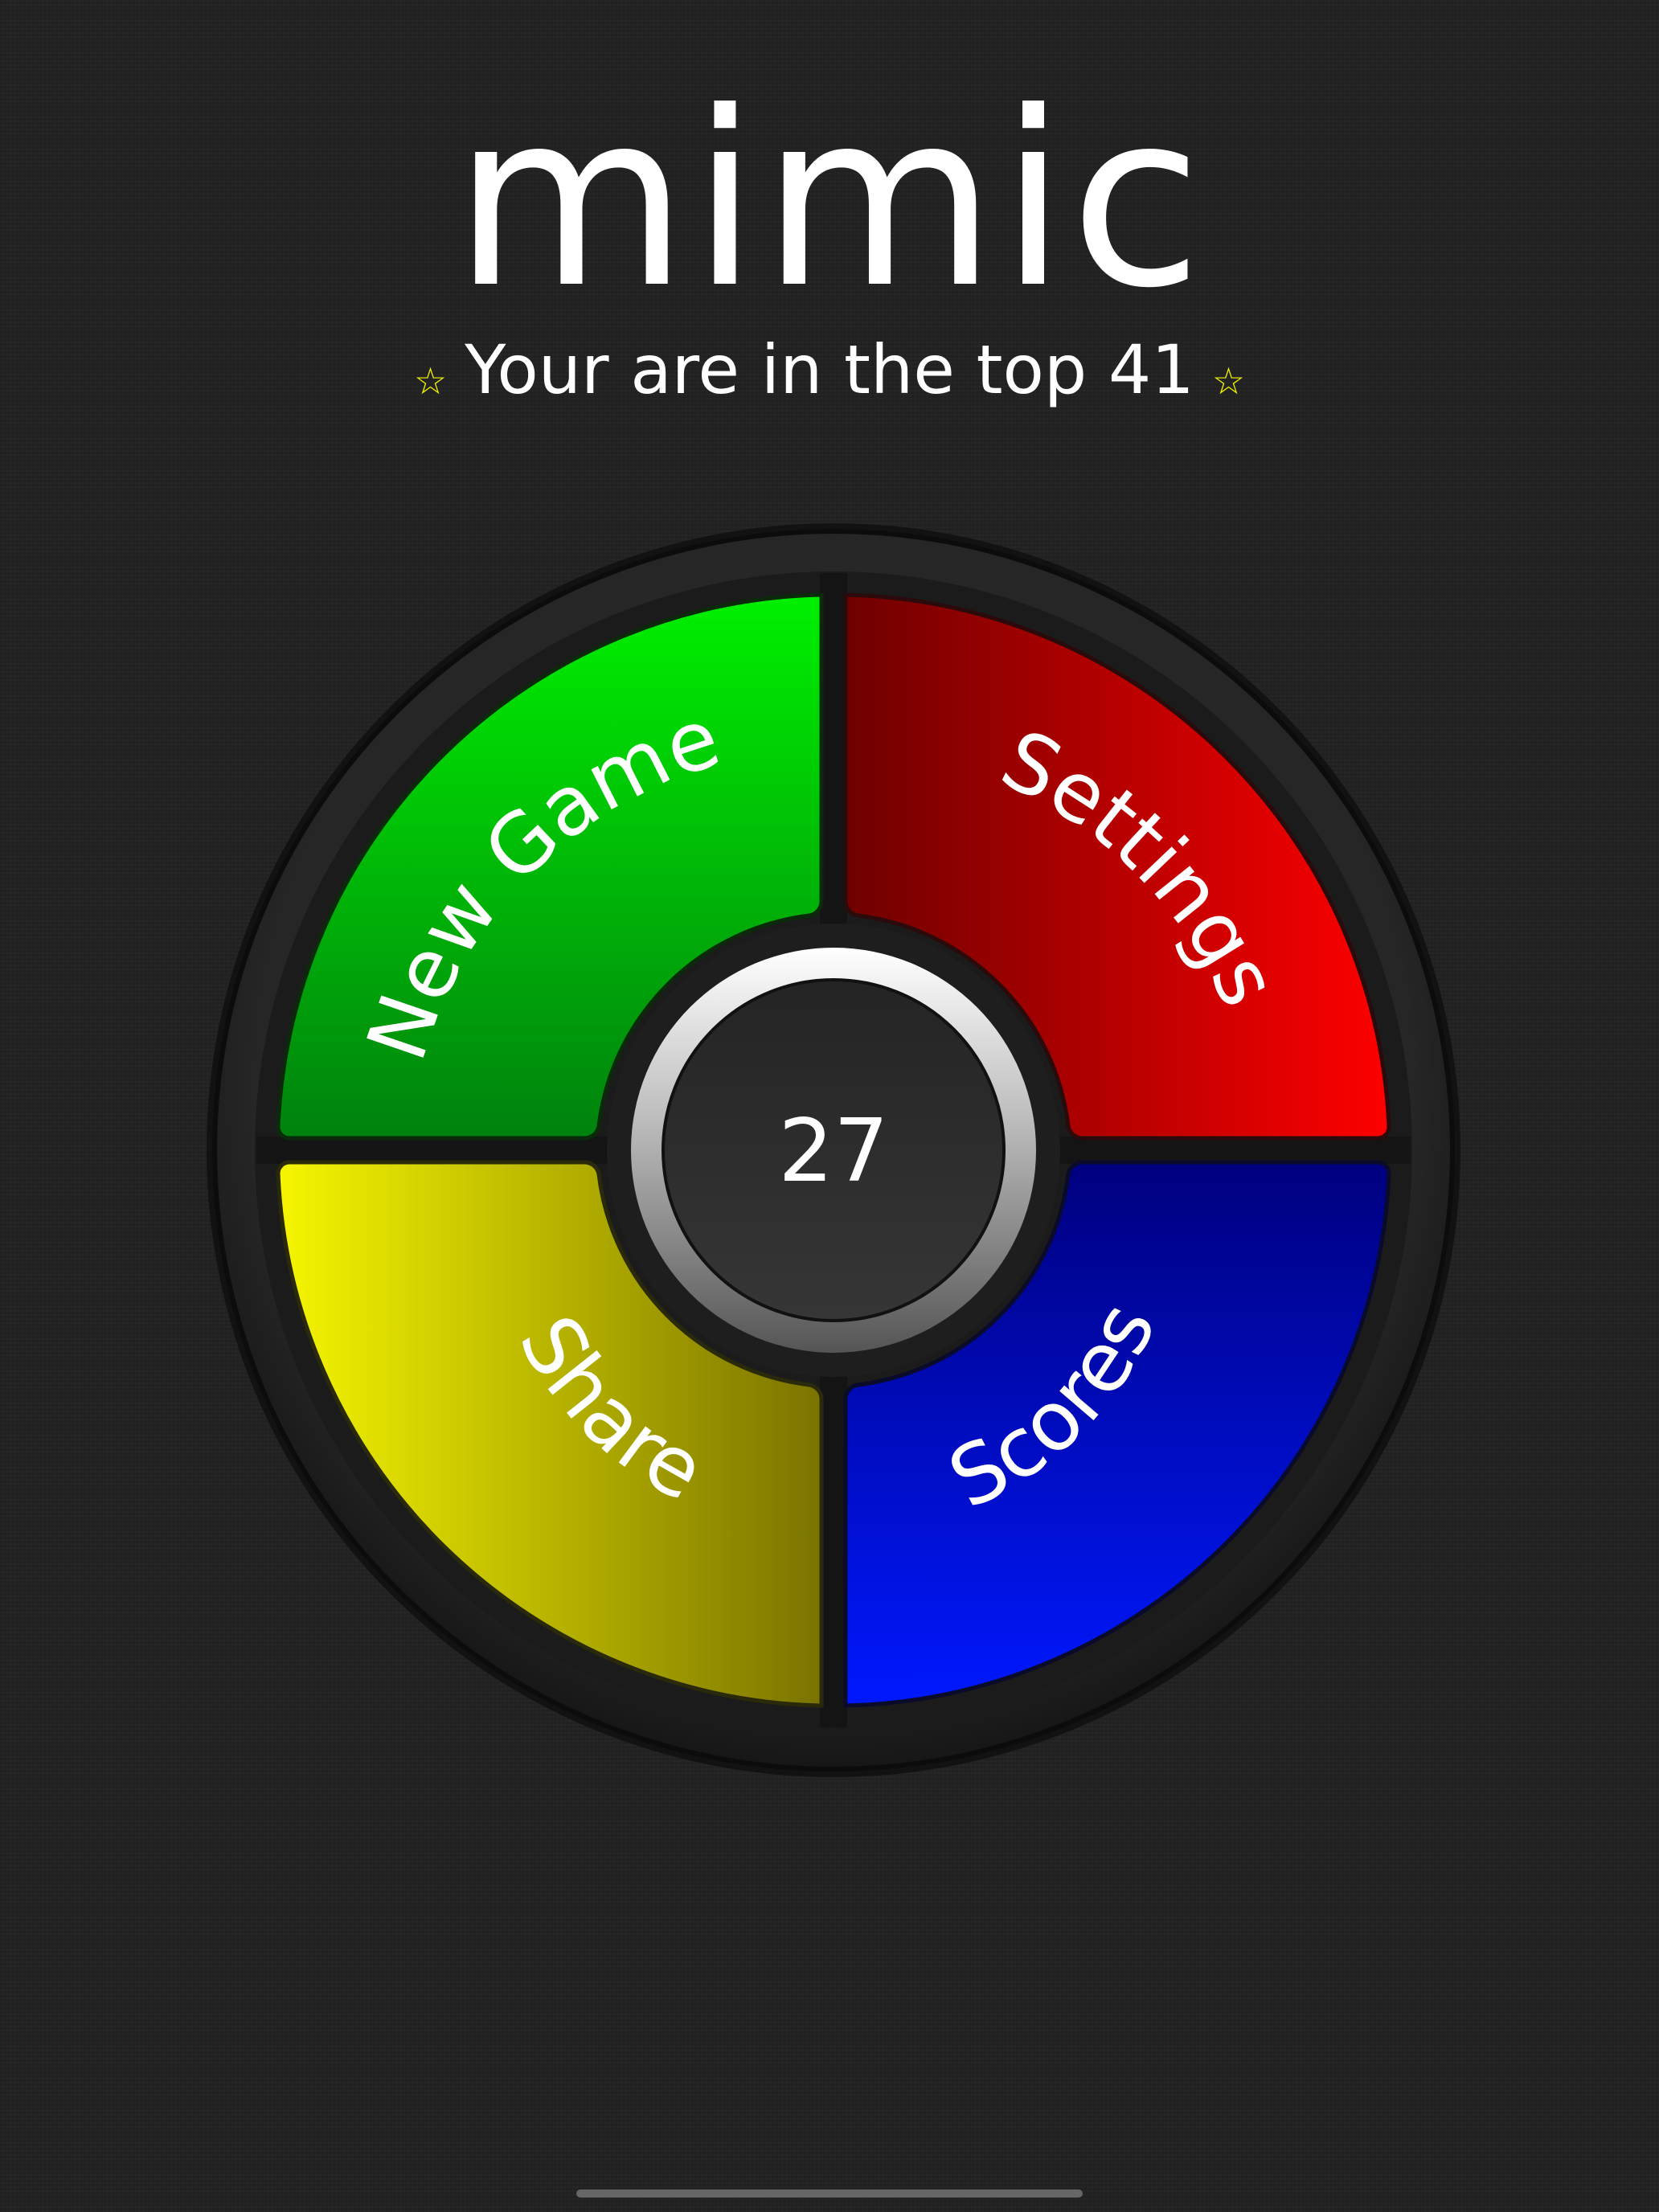 The height and width of the screenshot is (2212, 1659). I want to click on home-indicator, so click(829, 2193).